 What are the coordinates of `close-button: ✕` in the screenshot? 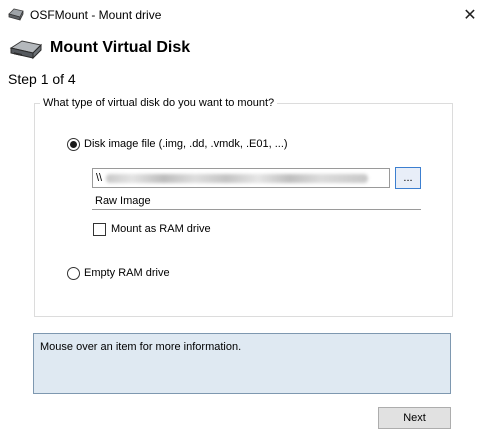 It's located at (470, 15).